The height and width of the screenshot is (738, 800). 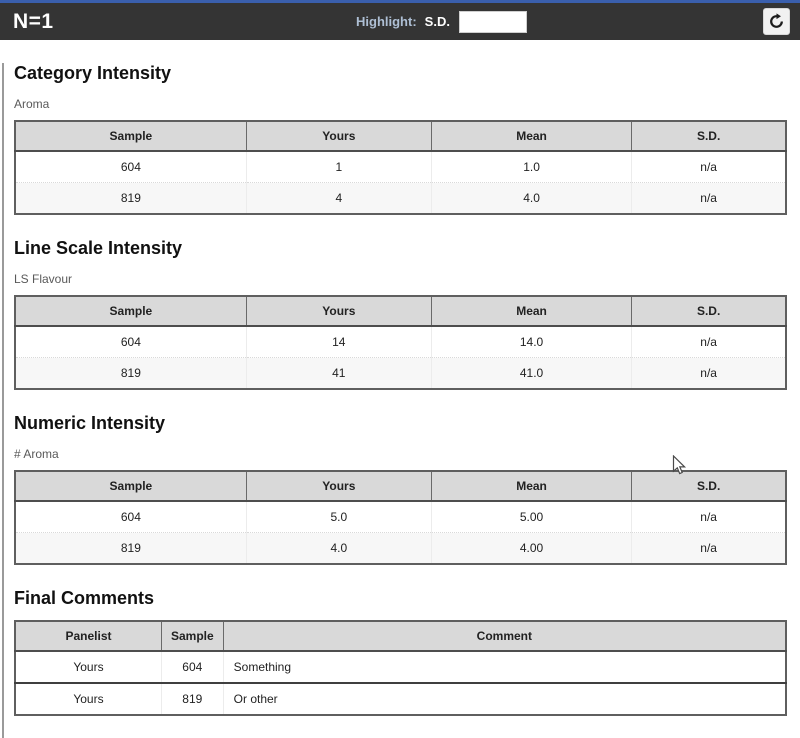 I want to click on cell-yours: 5.0, so click(x=338, y=517).